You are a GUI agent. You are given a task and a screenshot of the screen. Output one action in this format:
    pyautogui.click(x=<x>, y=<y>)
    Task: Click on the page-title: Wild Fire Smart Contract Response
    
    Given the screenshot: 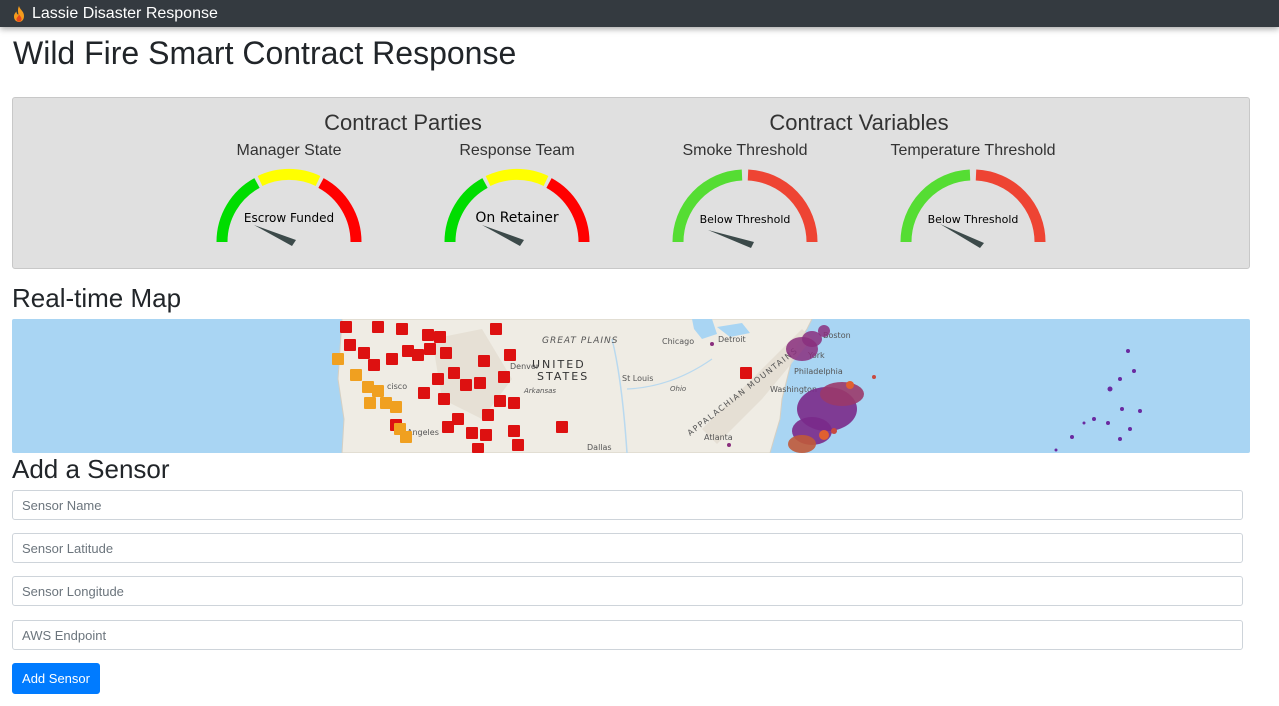 What is the action you would take?
    pyautogui.click(x=265, y=53)
    